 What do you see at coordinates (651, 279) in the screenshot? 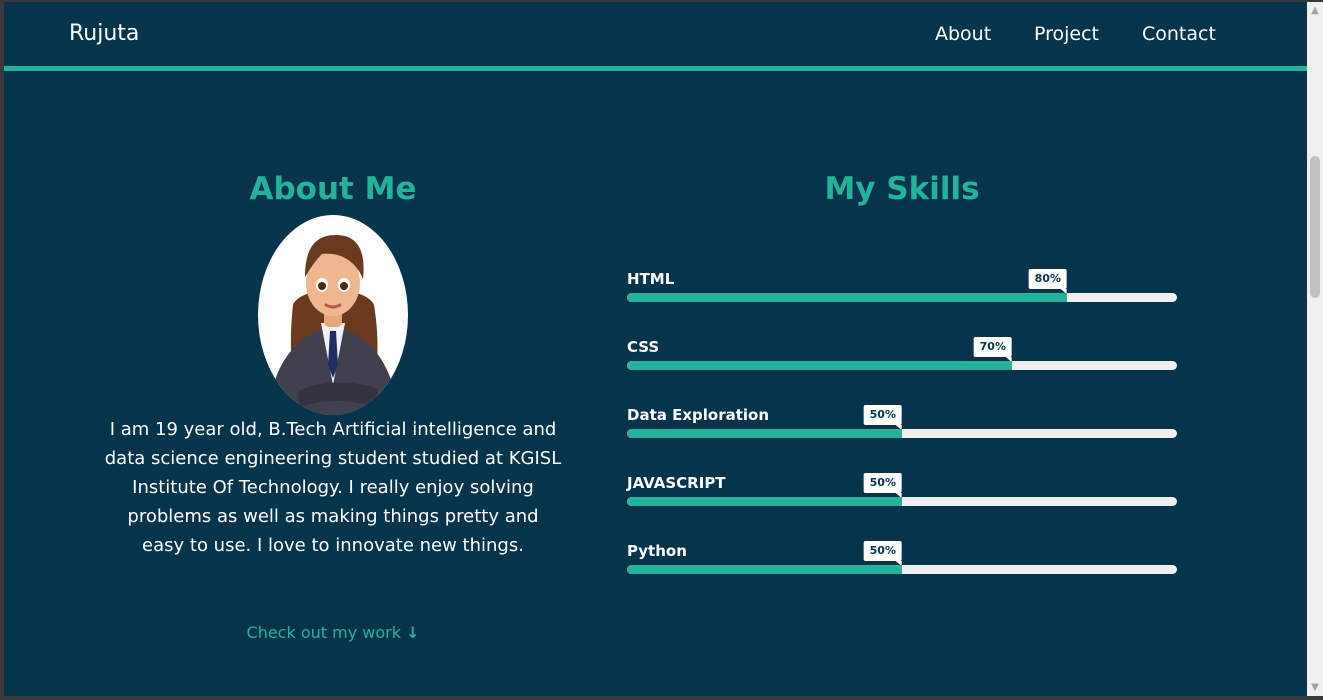
I see `skill-name: HTML` at bounding box center [651, 279].